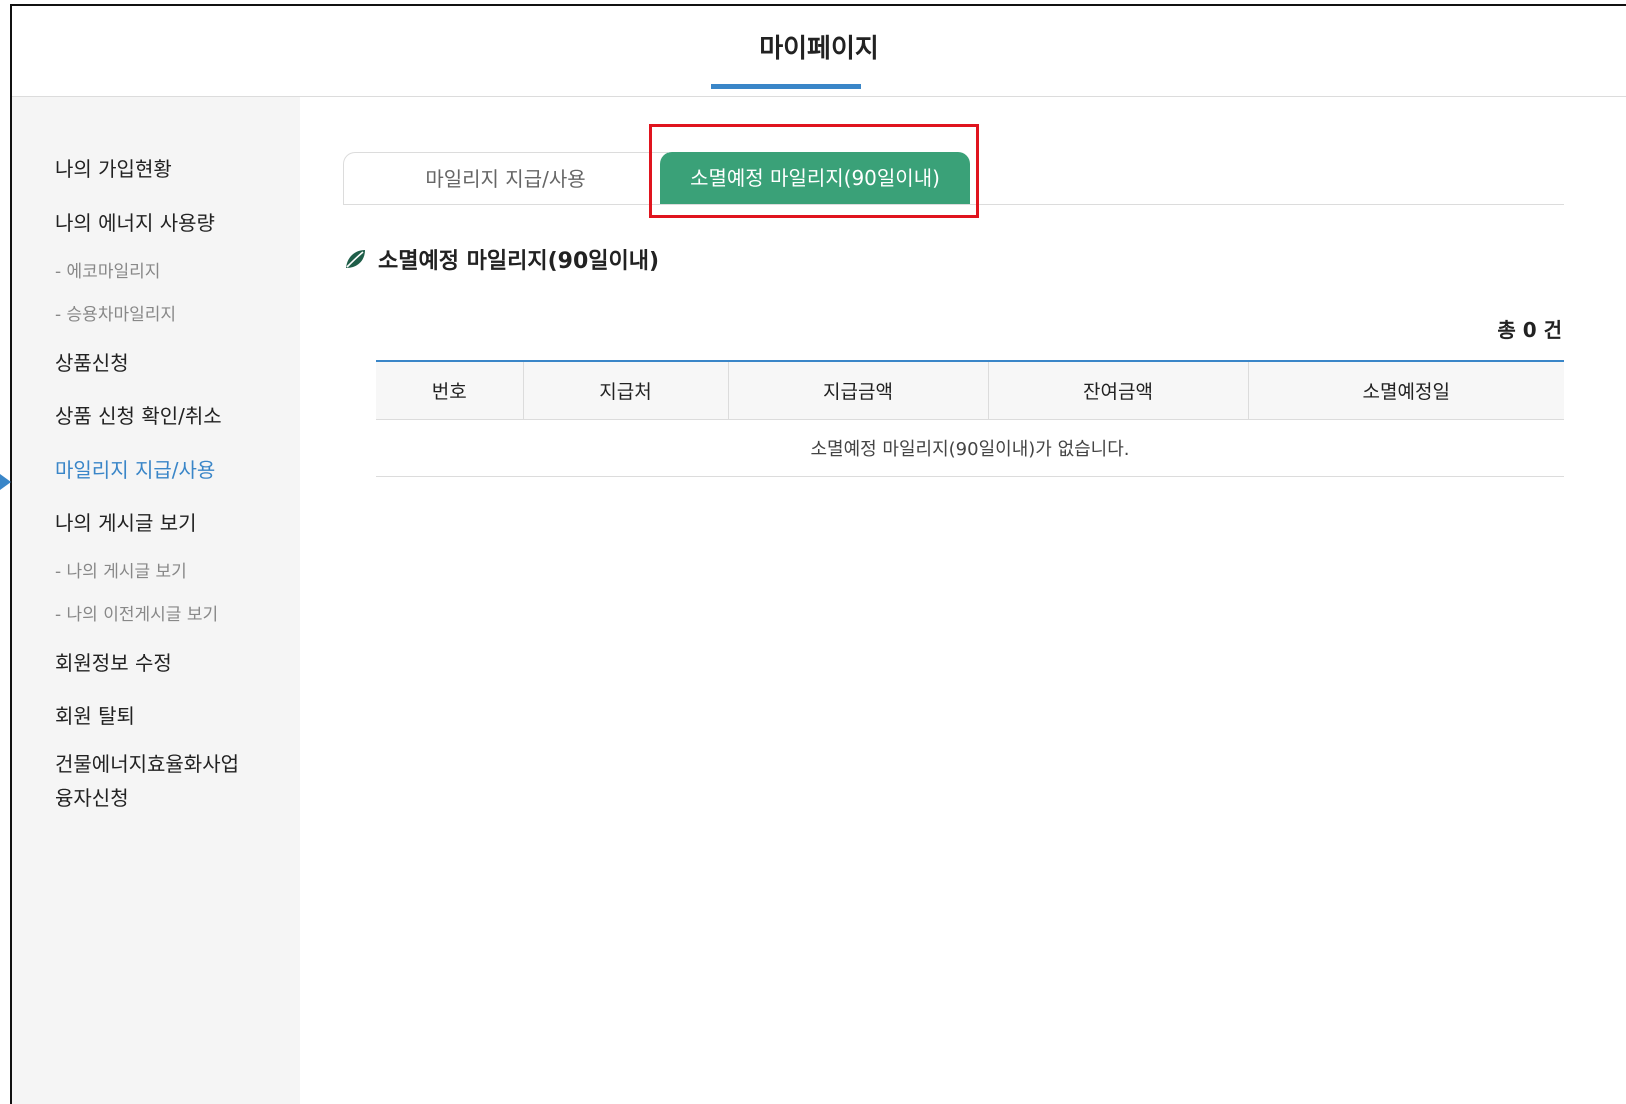 The image size is (1626, 1104). I want to click on column-header-payer: 지급처, so click(626, 390).